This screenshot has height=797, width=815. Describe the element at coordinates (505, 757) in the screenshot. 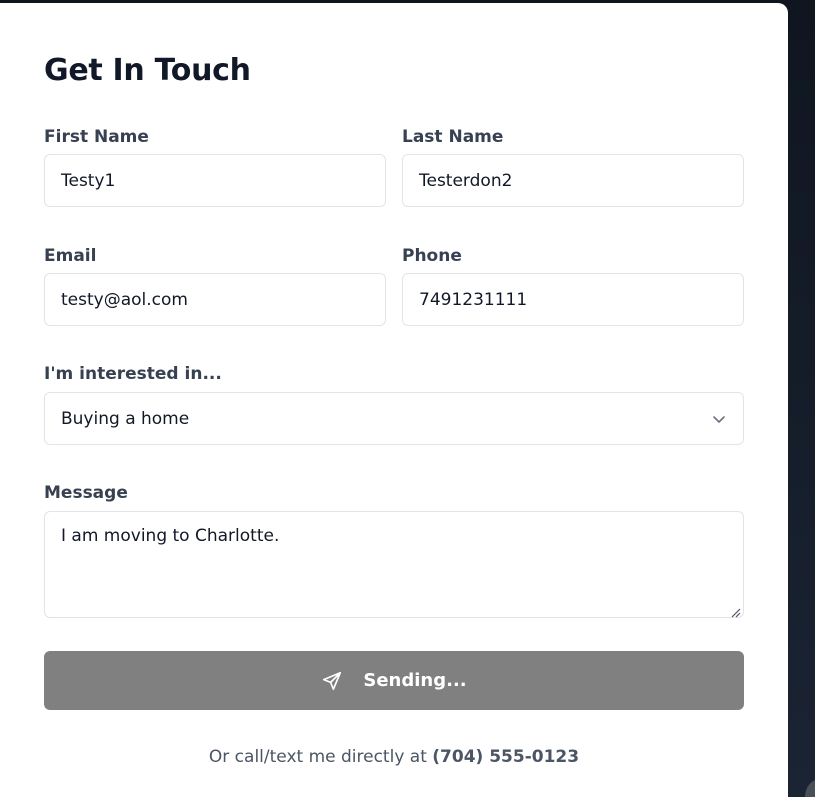

I see `footer-phone-link: (704) 555-0123` at that location.